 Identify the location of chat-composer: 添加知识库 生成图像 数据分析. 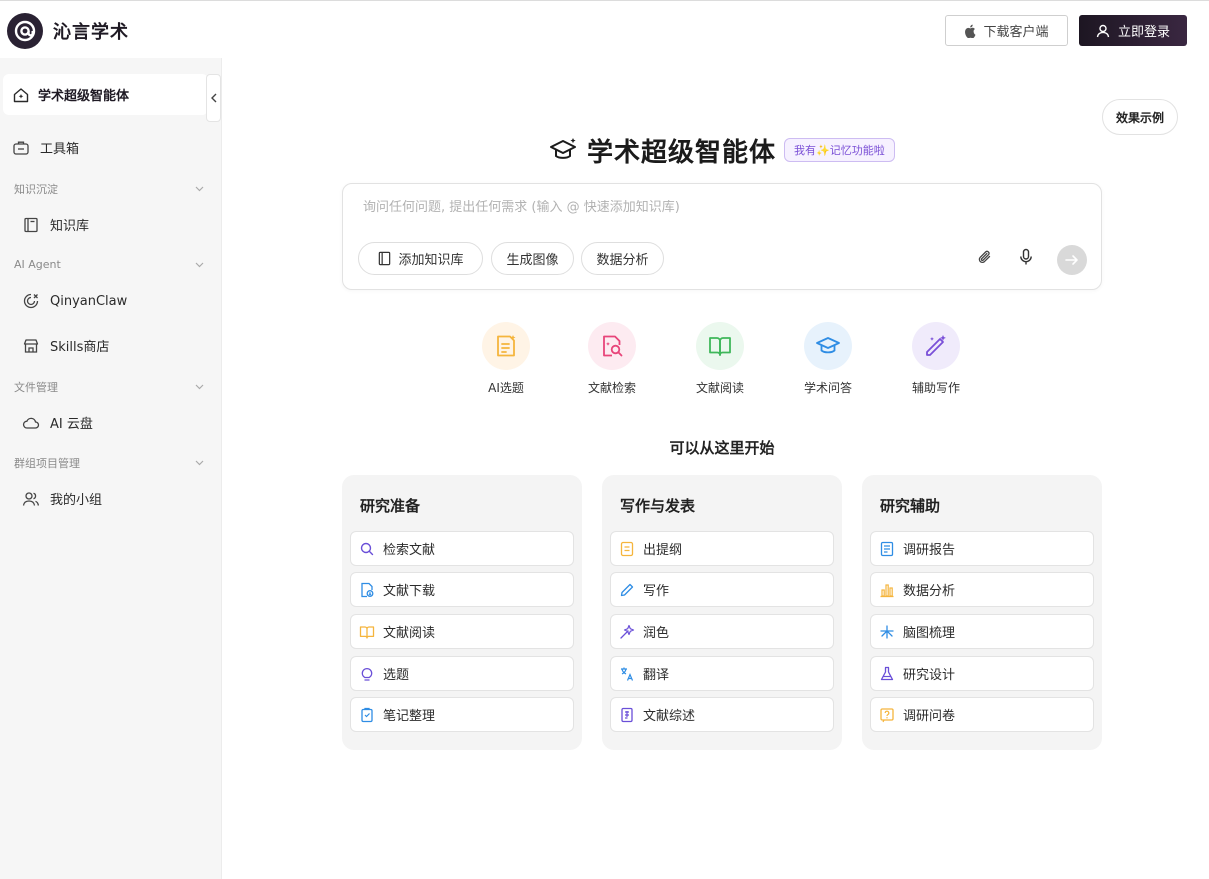
(722, 236).